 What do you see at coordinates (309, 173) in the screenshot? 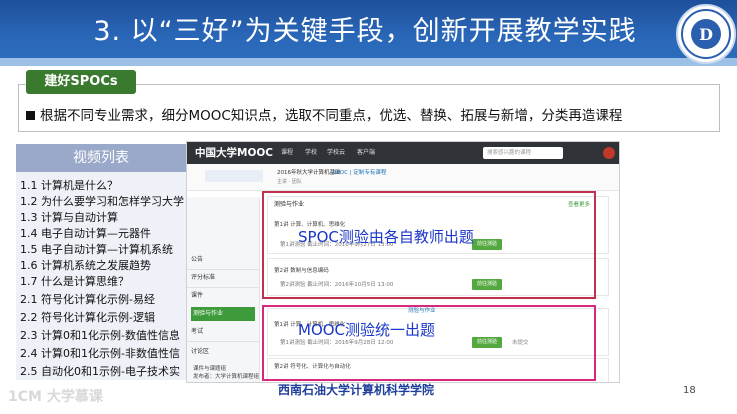
I see `course-title: 2016年秋大学计算机基础` at bounding box center [309, 173].